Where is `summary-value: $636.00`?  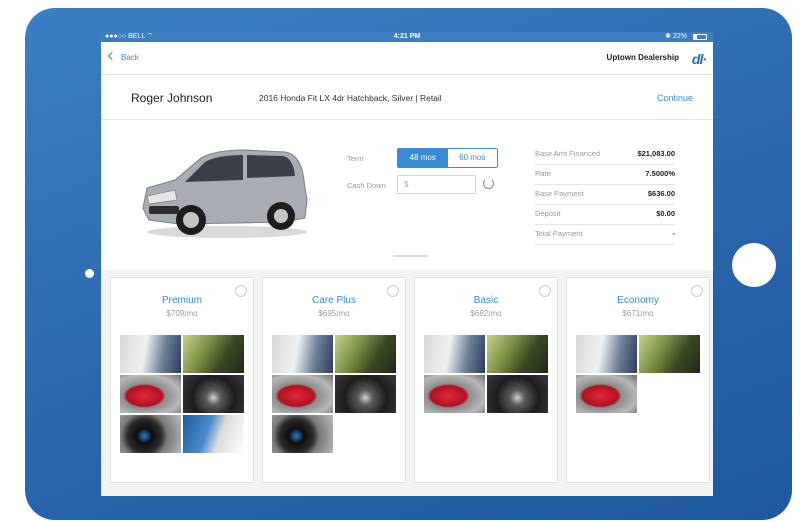 summary-value: $636.00 is located at coordinates (661, 193).